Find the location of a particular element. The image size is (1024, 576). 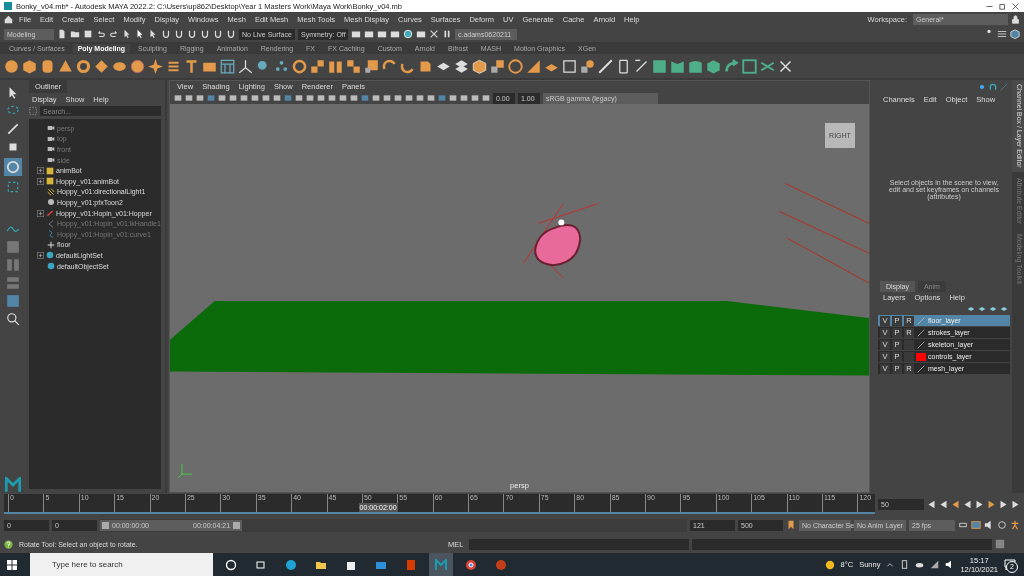

search-icon is located at coordinates (12, 319).